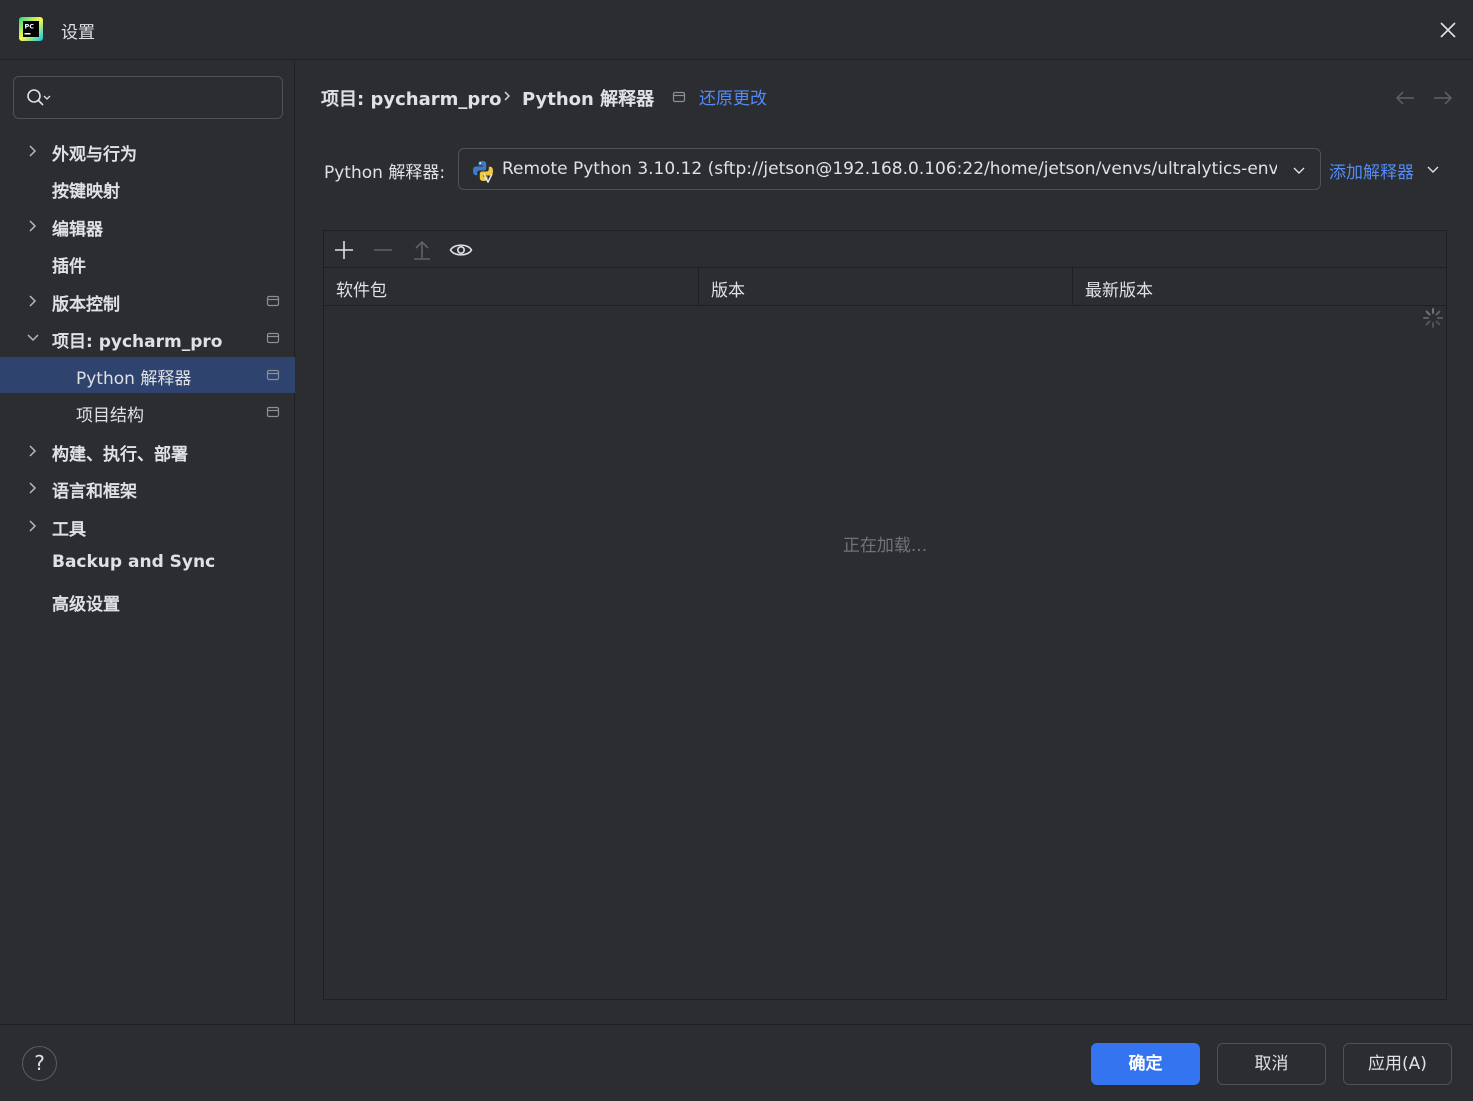  I want to click on sidebar-item-tools: 工具, so click(147, 526).